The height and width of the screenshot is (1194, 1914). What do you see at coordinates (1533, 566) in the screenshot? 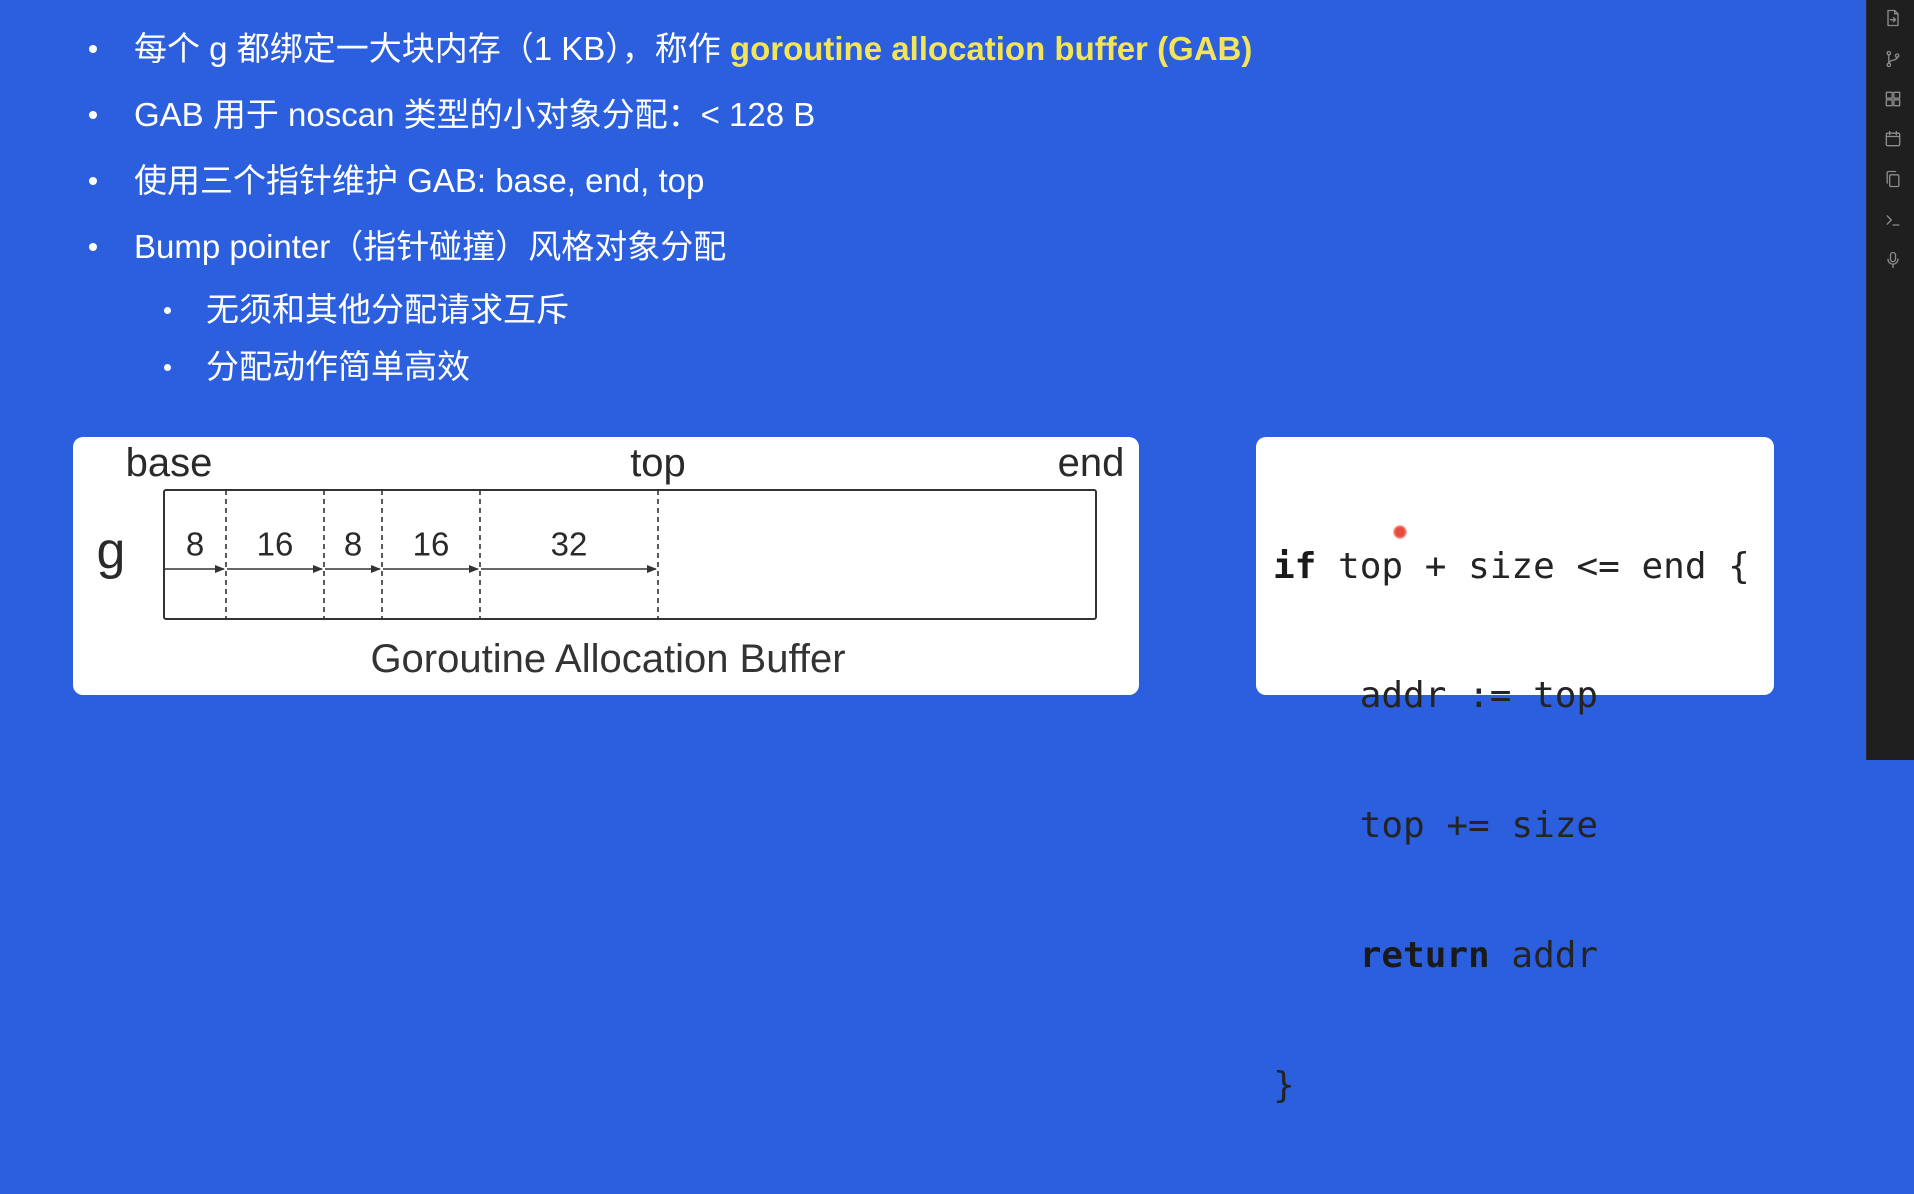
I see `code-text: top + size <= end {` at bounding box center [1533, 566].